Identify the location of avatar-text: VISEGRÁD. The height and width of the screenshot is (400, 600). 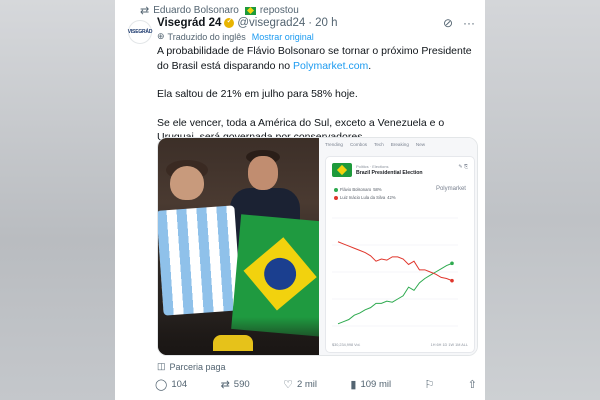
(140, 32).